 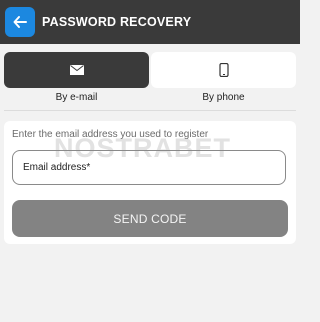 I want to click on tab-labels: By e-mail By phone, so click(x=150, y=97).